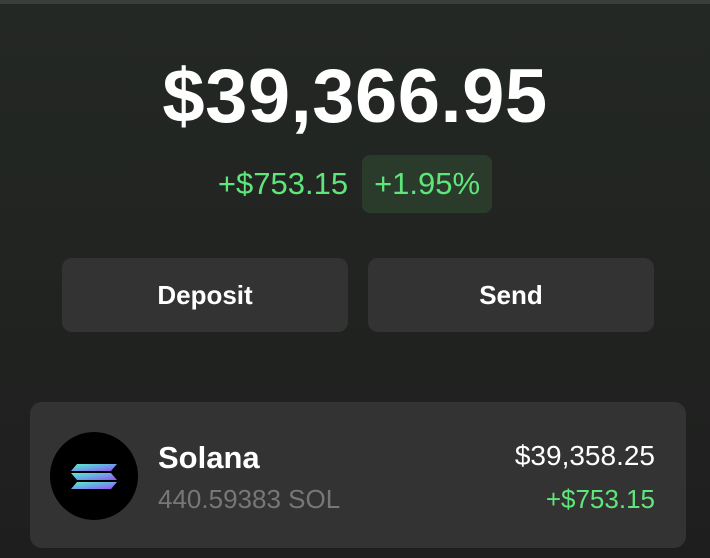 This screenshot has height=558, width=710. I want to click on balance-change-row: +$753.15 +1.95%, so click(355, 184).